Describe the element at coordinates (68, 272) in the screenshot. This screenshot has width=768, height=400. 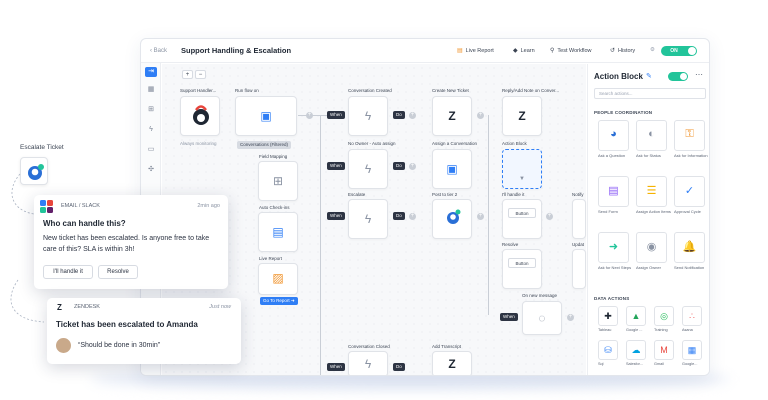
I see `ill-handle-it-button: I'll handle it` at that location.